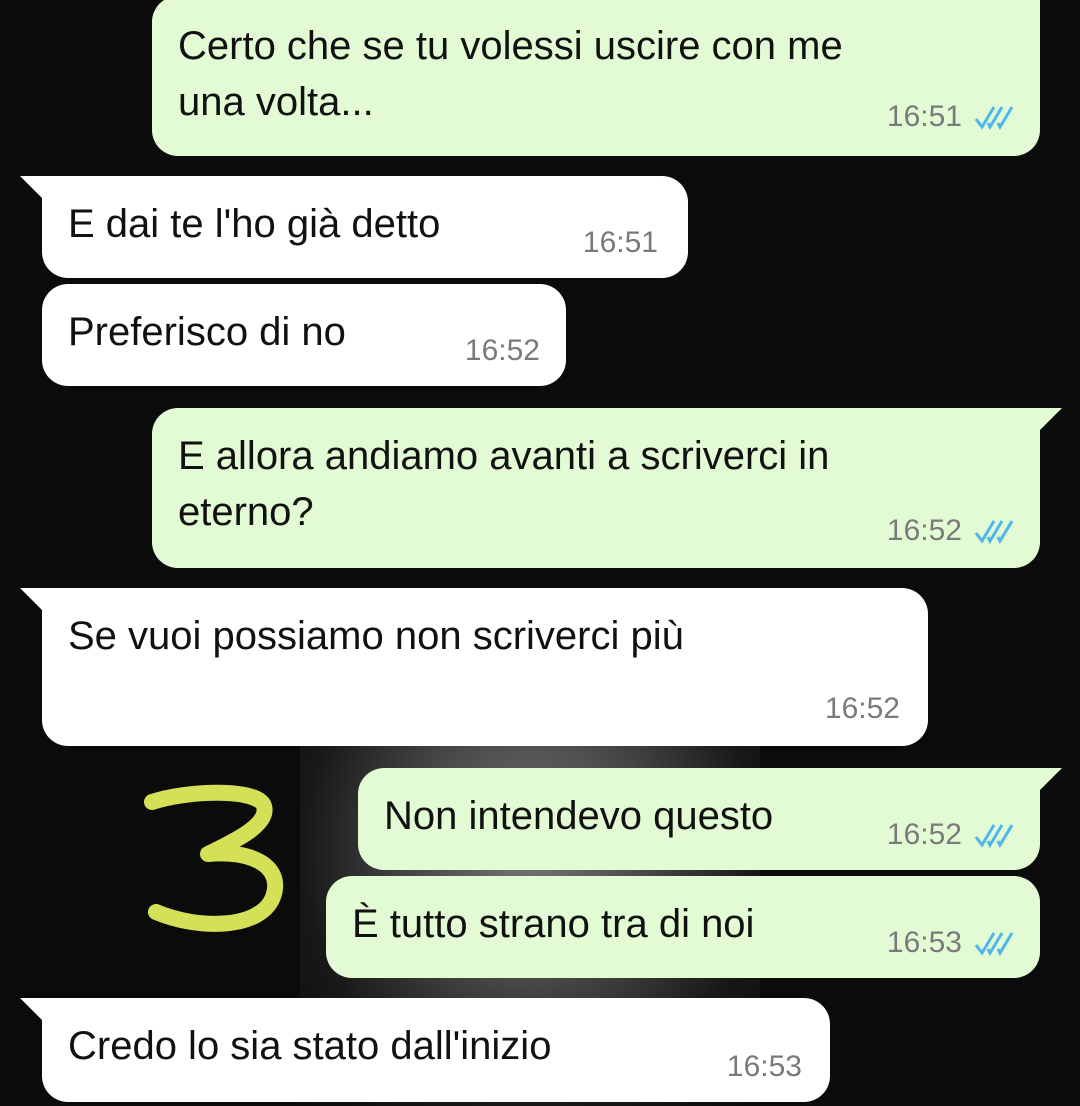 The width and height of the screenshot is (1080, 1106). What do you see at coordinates (207, 332) in the screenshot?
I see `message-text: Preferisco di no` at bounding box center [207, 332].